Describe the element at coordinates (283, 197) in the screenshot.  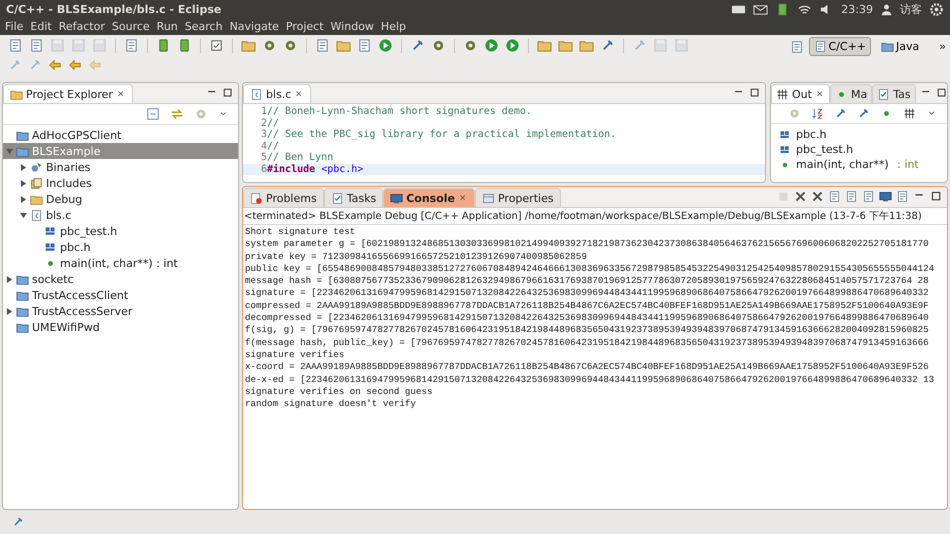
I see `view-tab: Problems` at that location.